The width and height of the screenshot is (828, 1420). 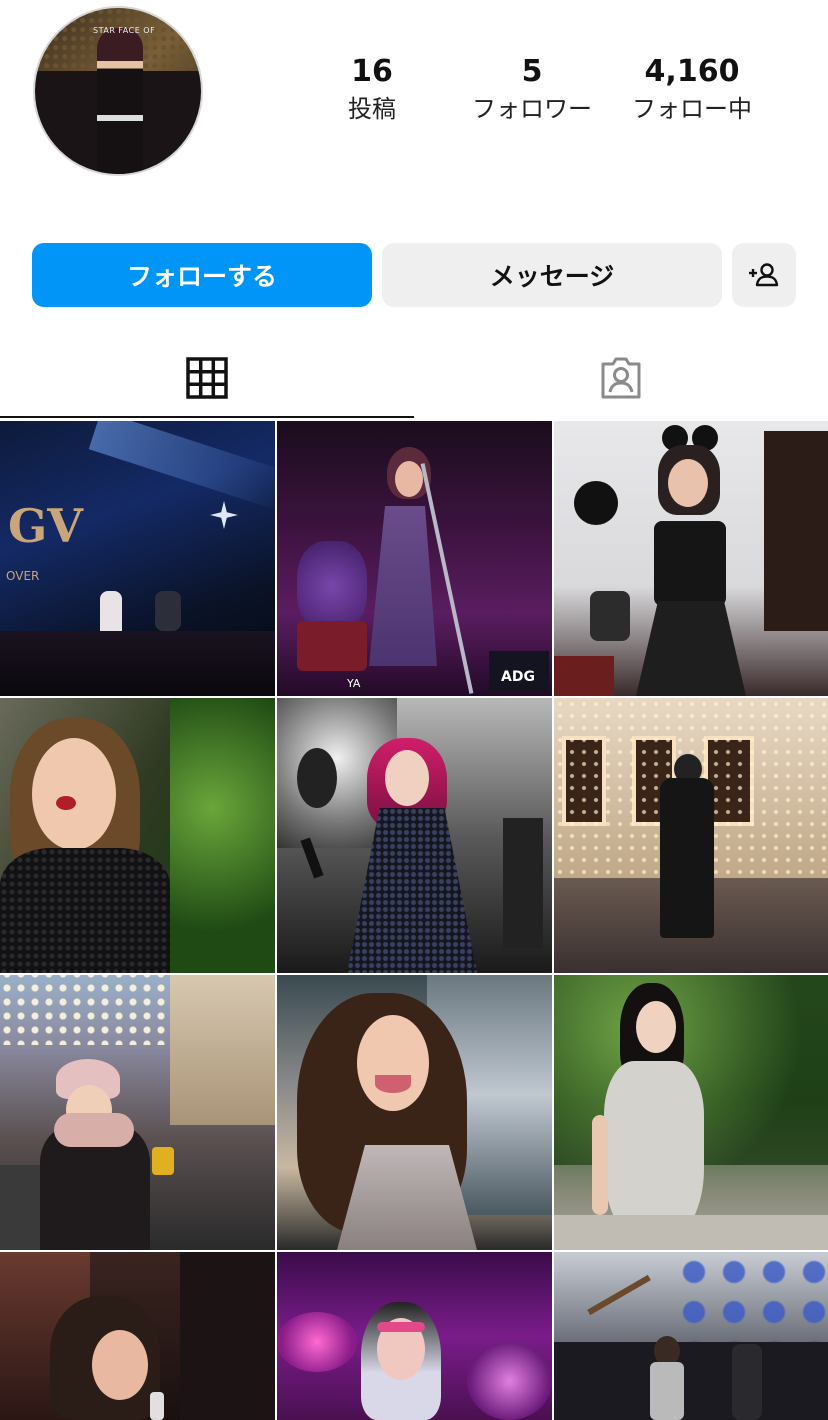 I want to click on stat-following: 4,160 フォロー中, so click(x=692, y=89).